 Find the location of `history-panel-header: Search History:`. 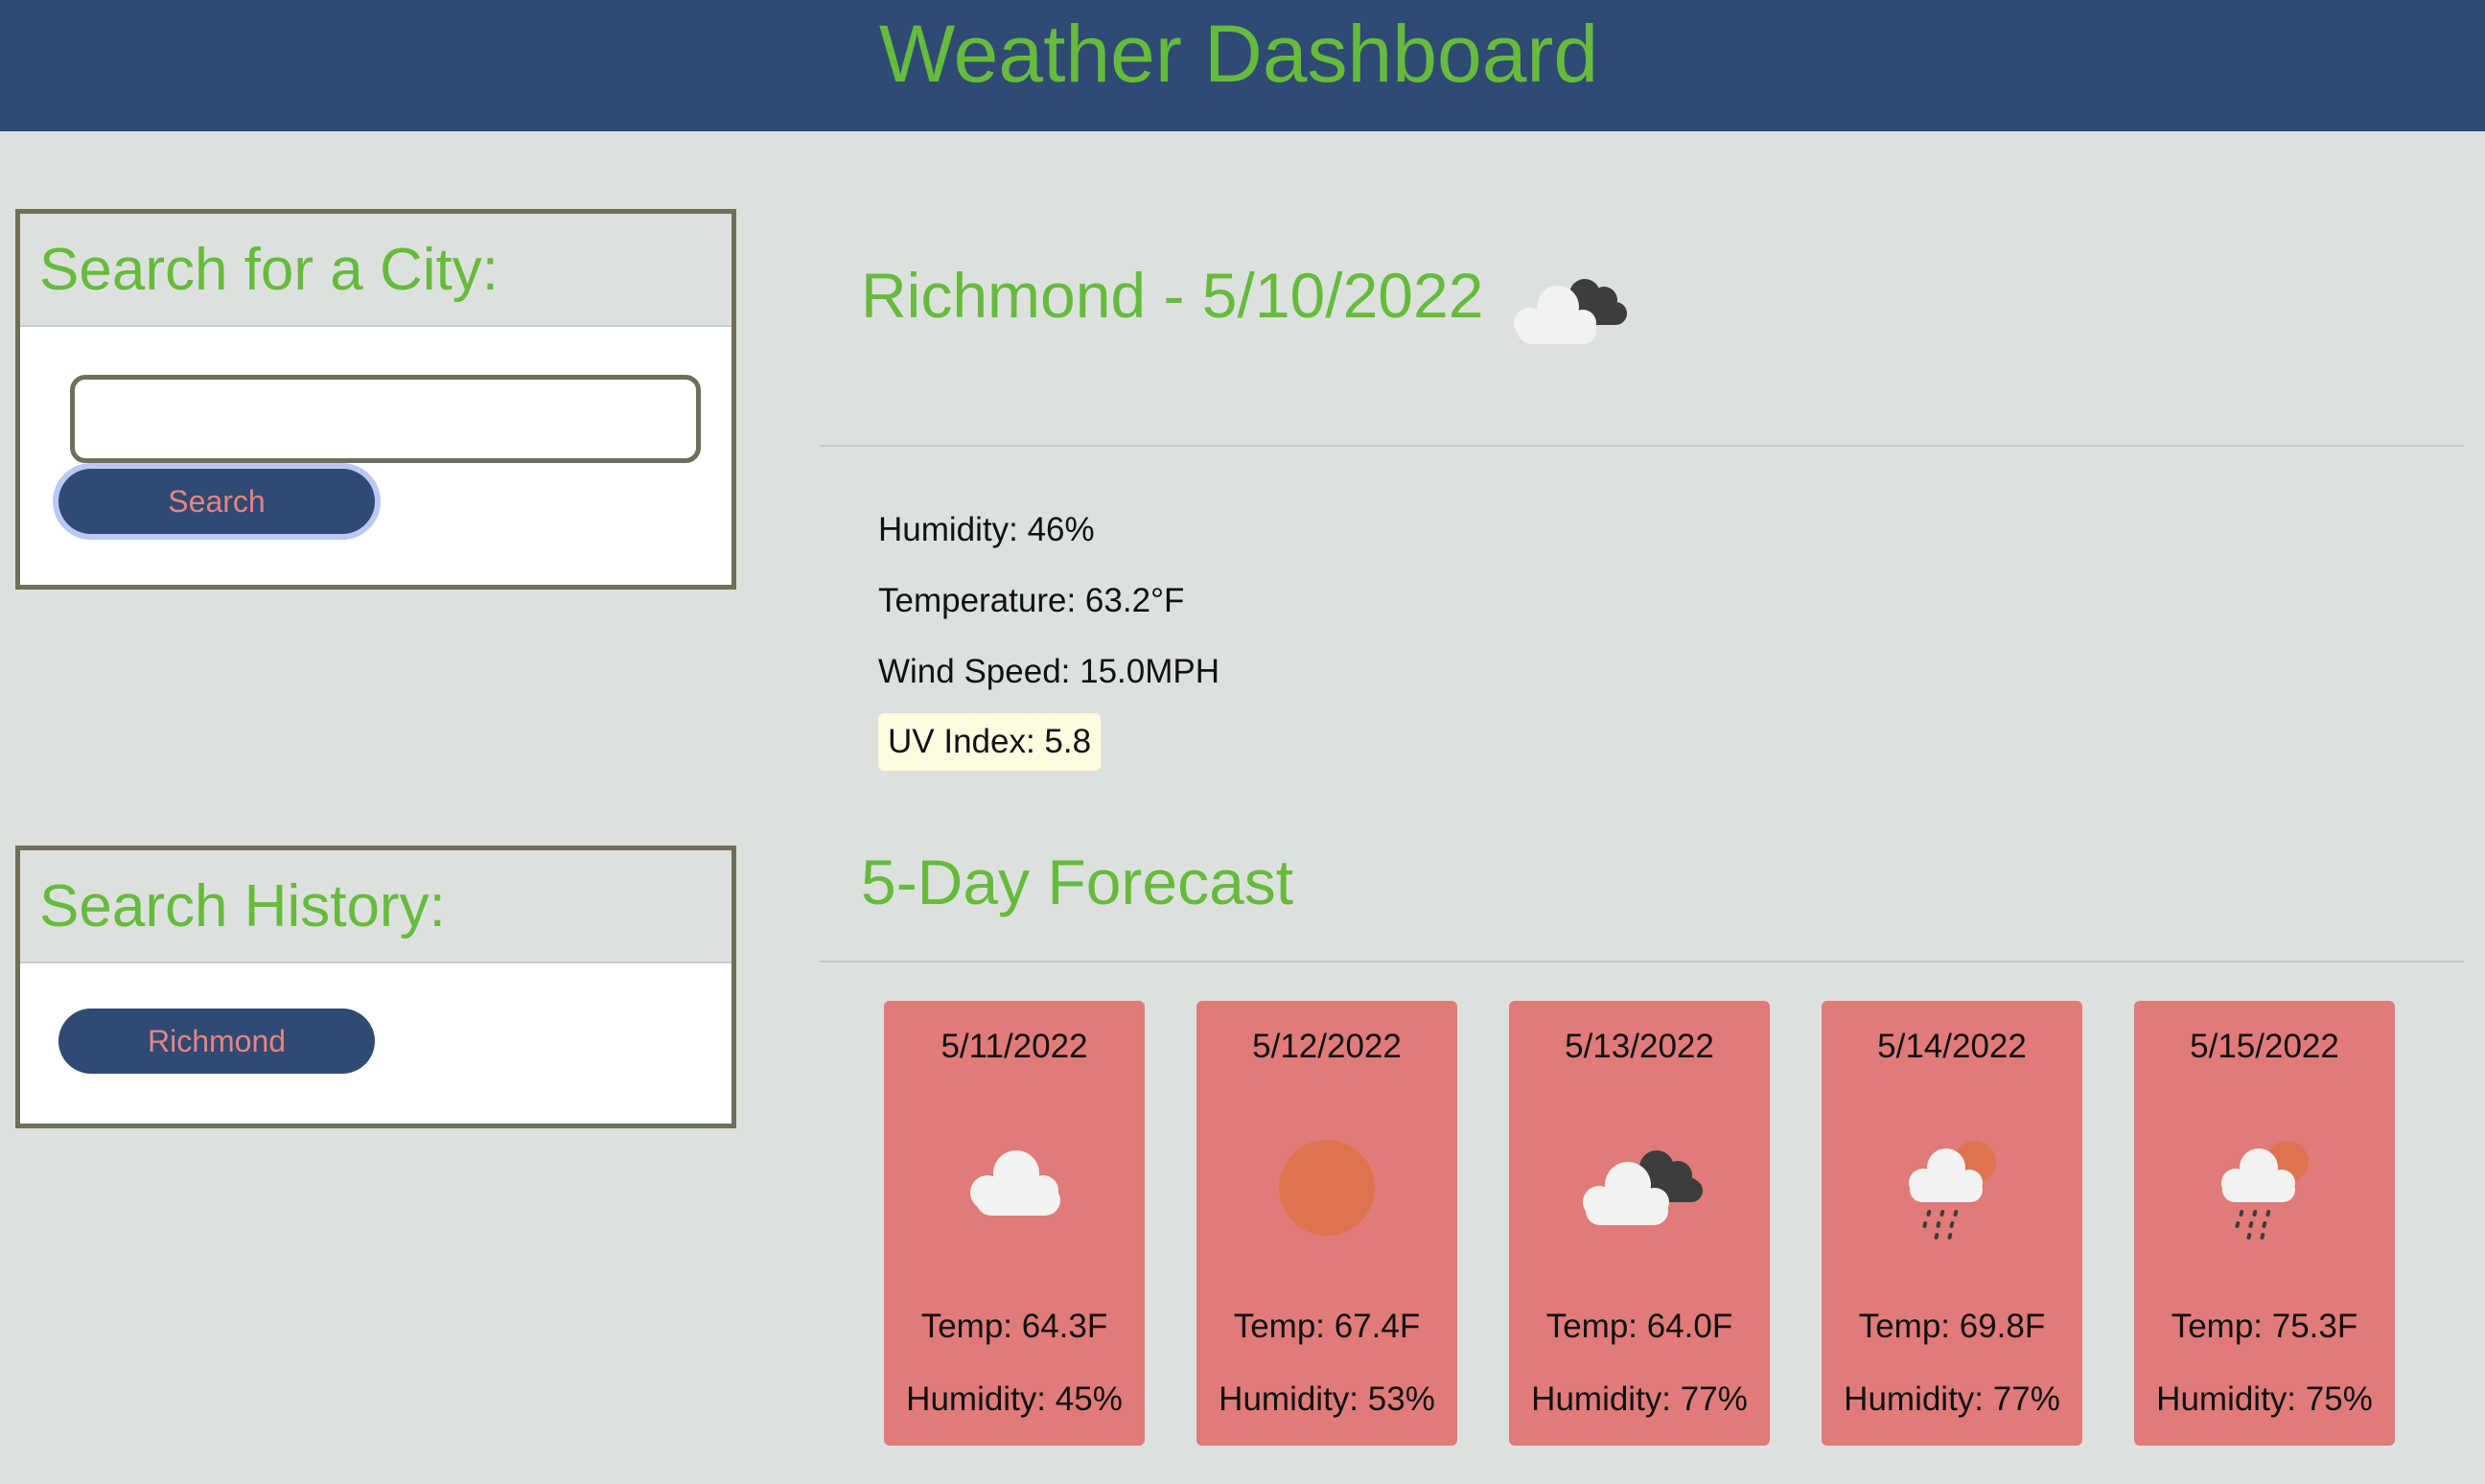

history-panel-header: Search History: is located at coordinates (376, 906).